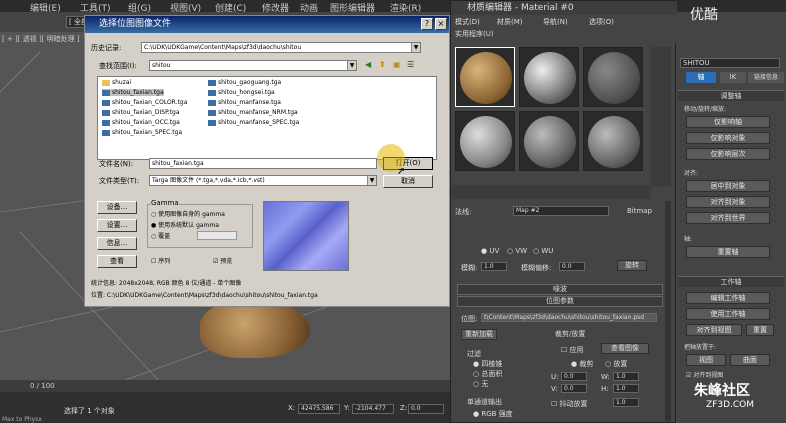 The height and width of the screenshot is (423, 786). Describe the element at coordinates (133, 92) in the screenshot. I see `file-item-selected: shitou_faxian.tga` at that location.